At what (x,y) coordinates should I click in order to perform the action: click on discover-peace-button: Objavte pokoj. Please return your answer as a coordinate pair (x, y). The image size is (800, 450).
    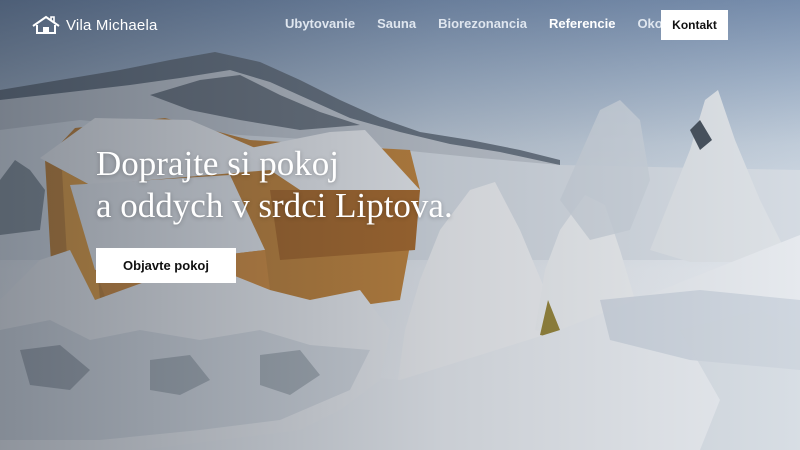
    Looking at the image, I should click on (166, 265).